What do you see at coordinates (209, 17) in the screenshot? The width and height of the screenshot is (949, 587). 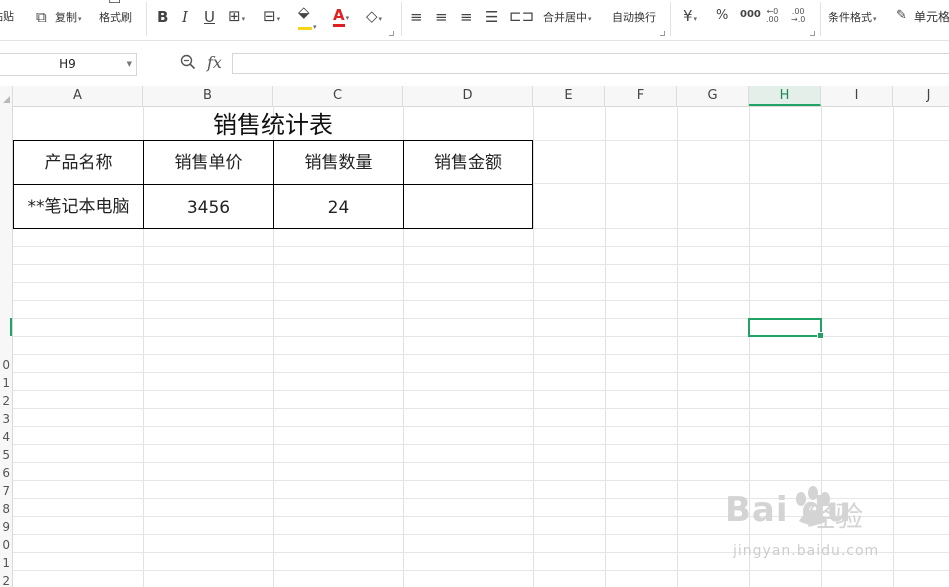 I see `underline-button: U` at bounding box center [209, 17].